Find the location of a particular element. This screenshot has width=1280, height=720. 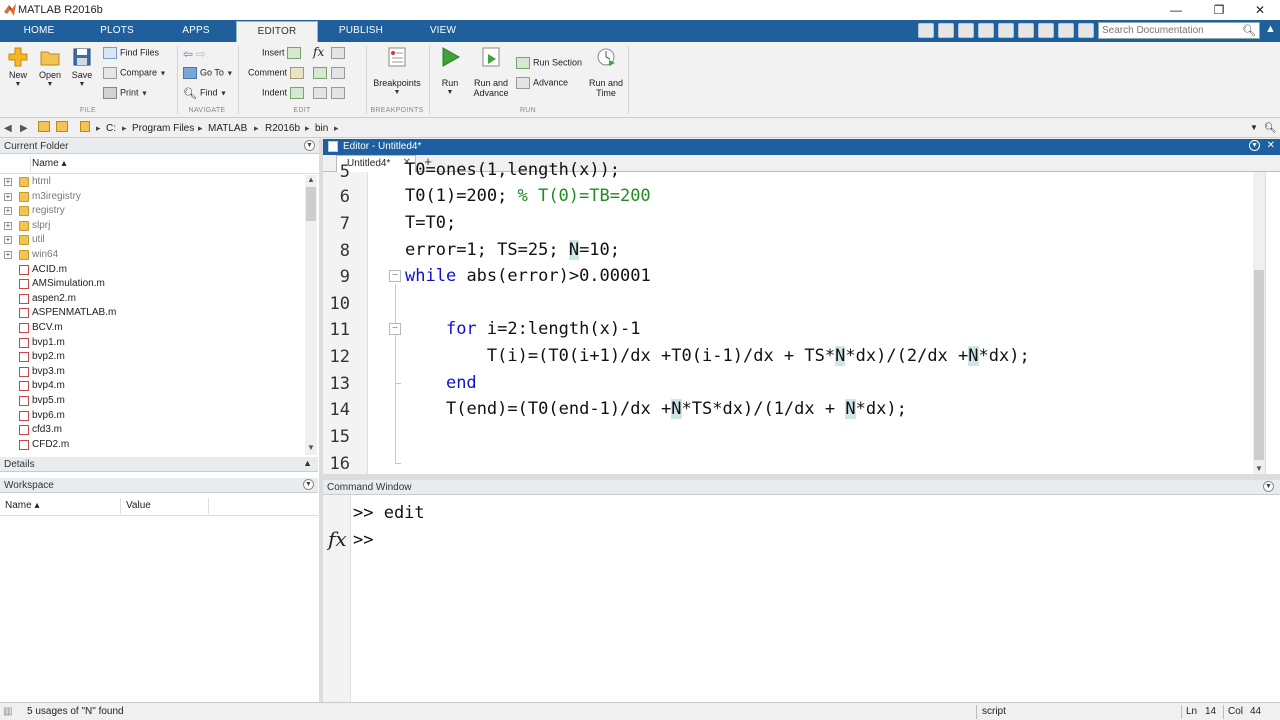

details-panel-header: Details ▲ is located at coordinates (159, 464).